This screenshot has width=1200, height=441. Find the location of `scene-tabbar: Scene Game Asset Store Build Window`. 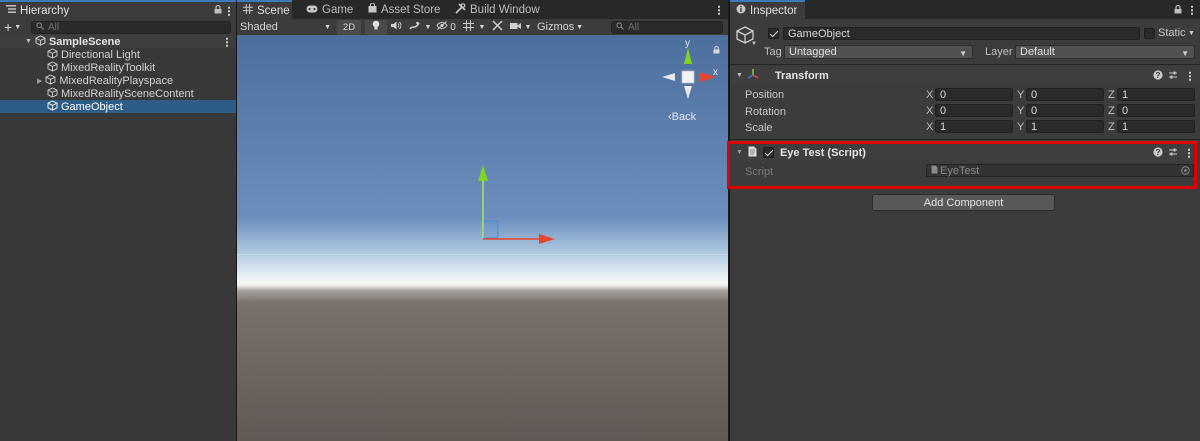

scene-tabbar: Scene Game Asset Store Build Window is located at coordinates (482, 9).